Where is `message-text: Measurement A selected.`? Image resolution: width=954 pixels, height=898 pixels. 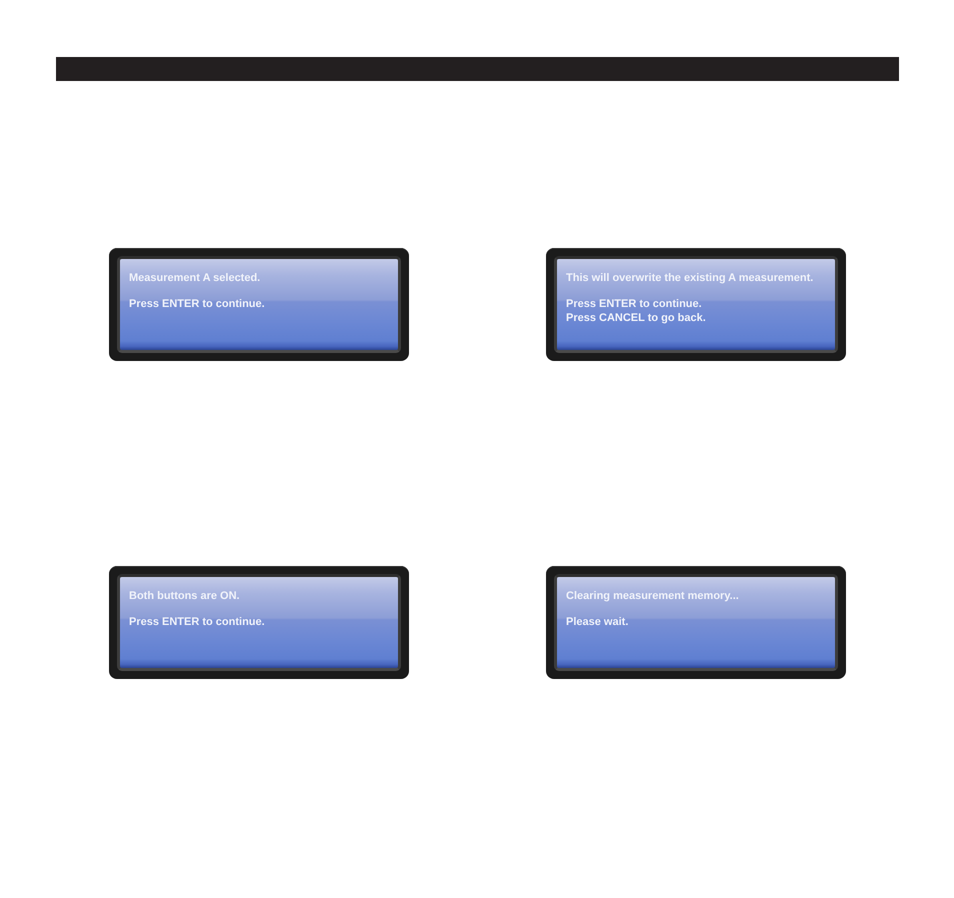 message-text: Measurement A selected. is located at coordinates (194, 278).